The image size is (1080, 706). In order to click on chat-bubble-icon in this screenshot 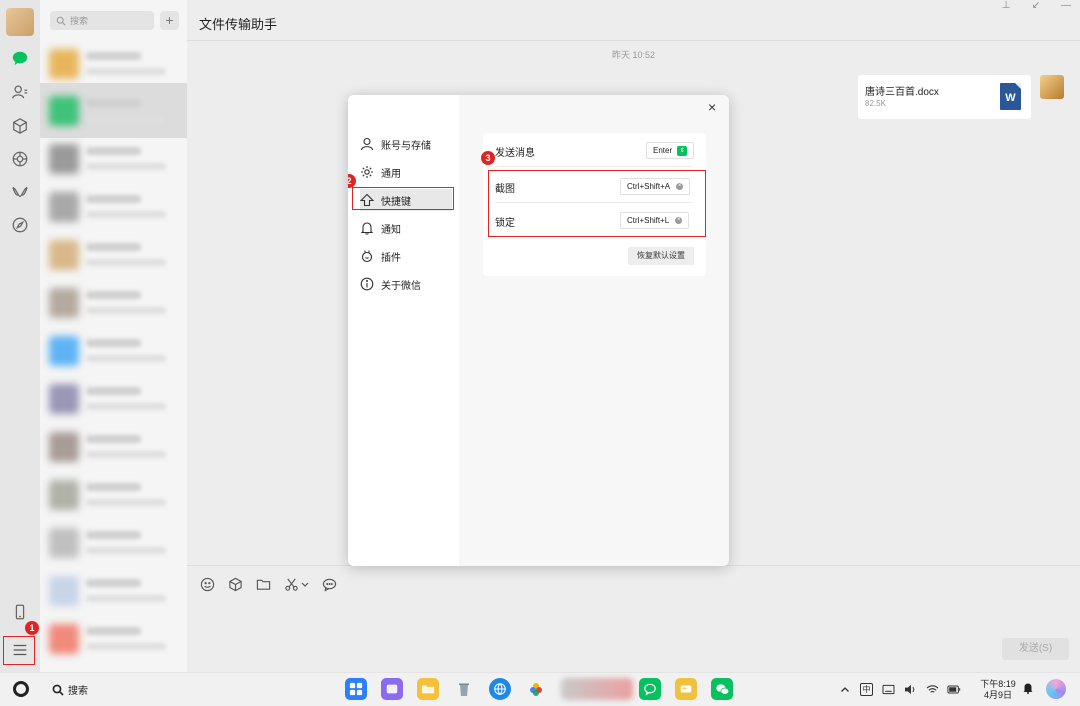, I will do `click(329, 584)`.